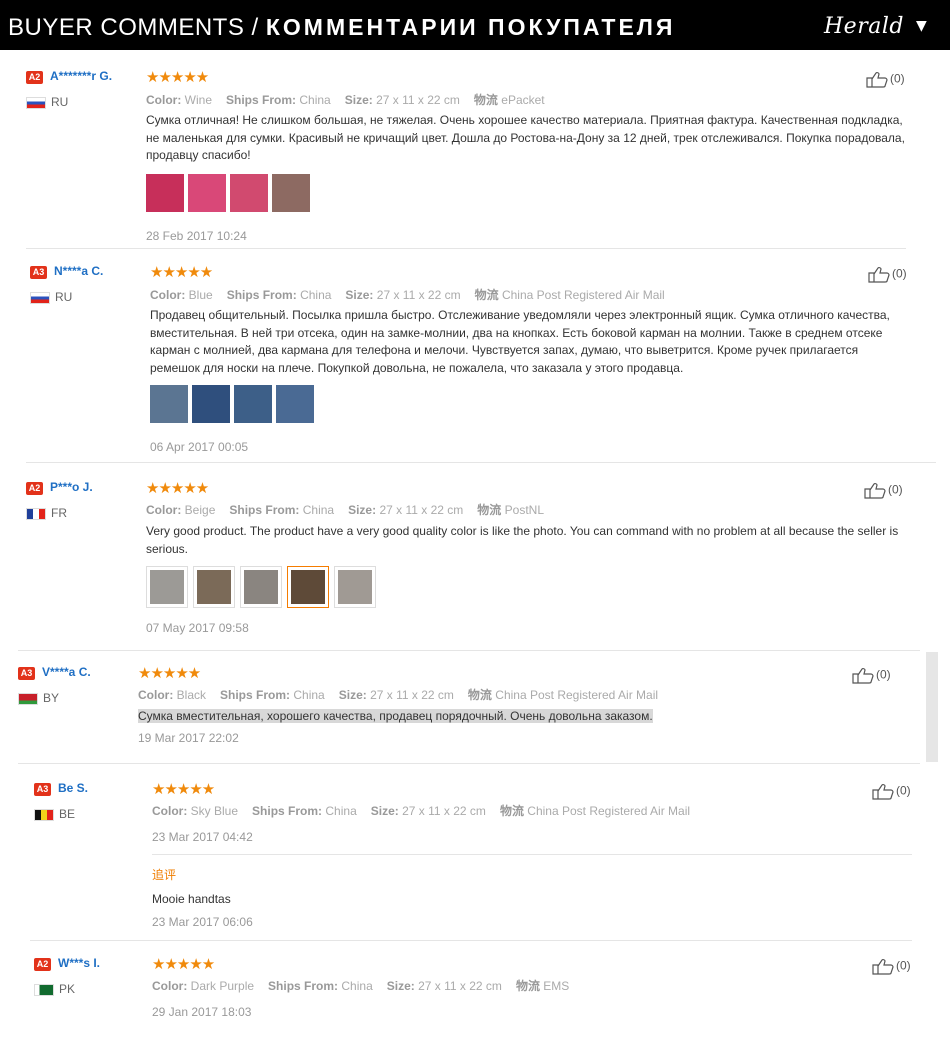 Image resolution: width=950 pixels, height=1062 pixels. I want to click on logistics-value: PostNL, so click(524, 510).